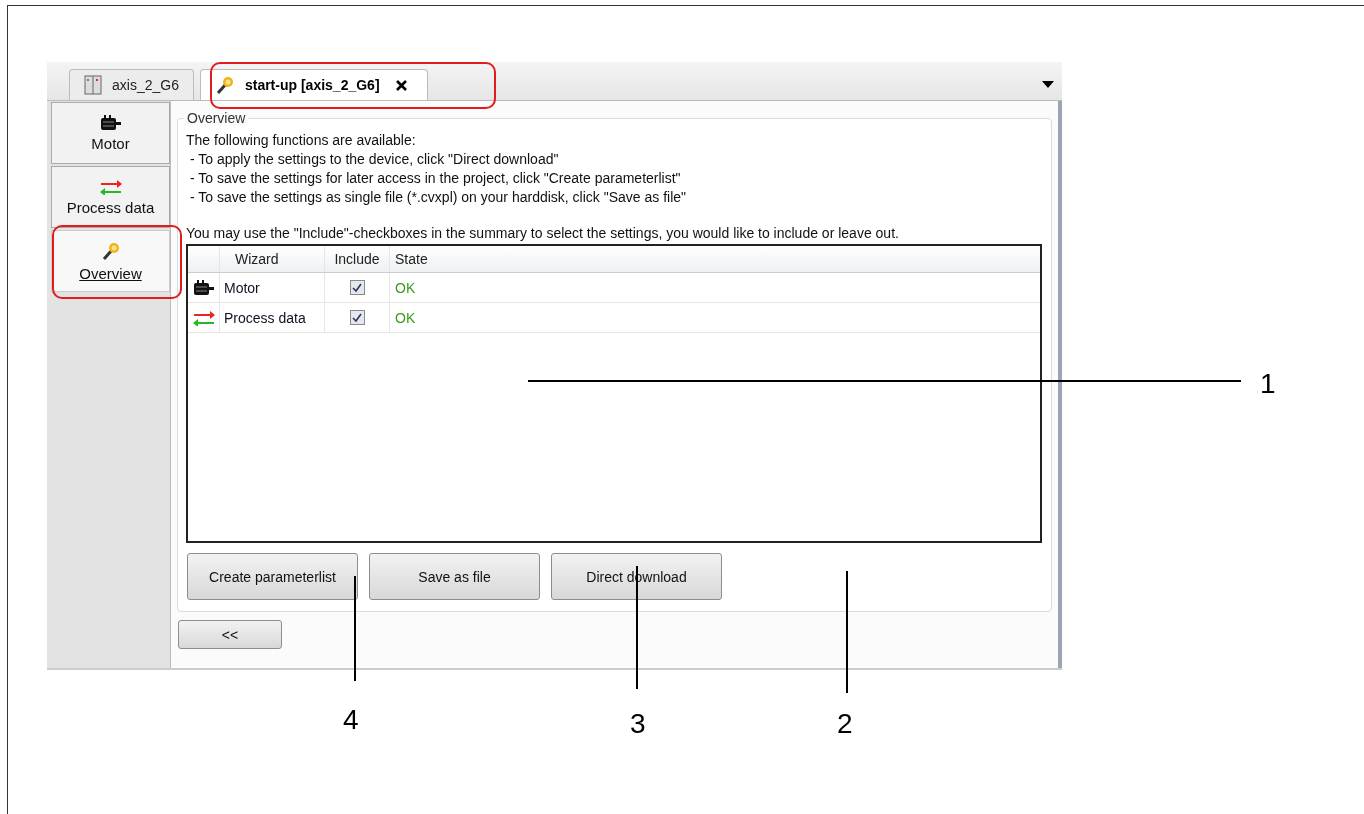 The image size is (1364, 814). What do you see at coordinates (845, 724) in the screenshot?
I see `callout-number: 2` at bounding box center [845, 724].